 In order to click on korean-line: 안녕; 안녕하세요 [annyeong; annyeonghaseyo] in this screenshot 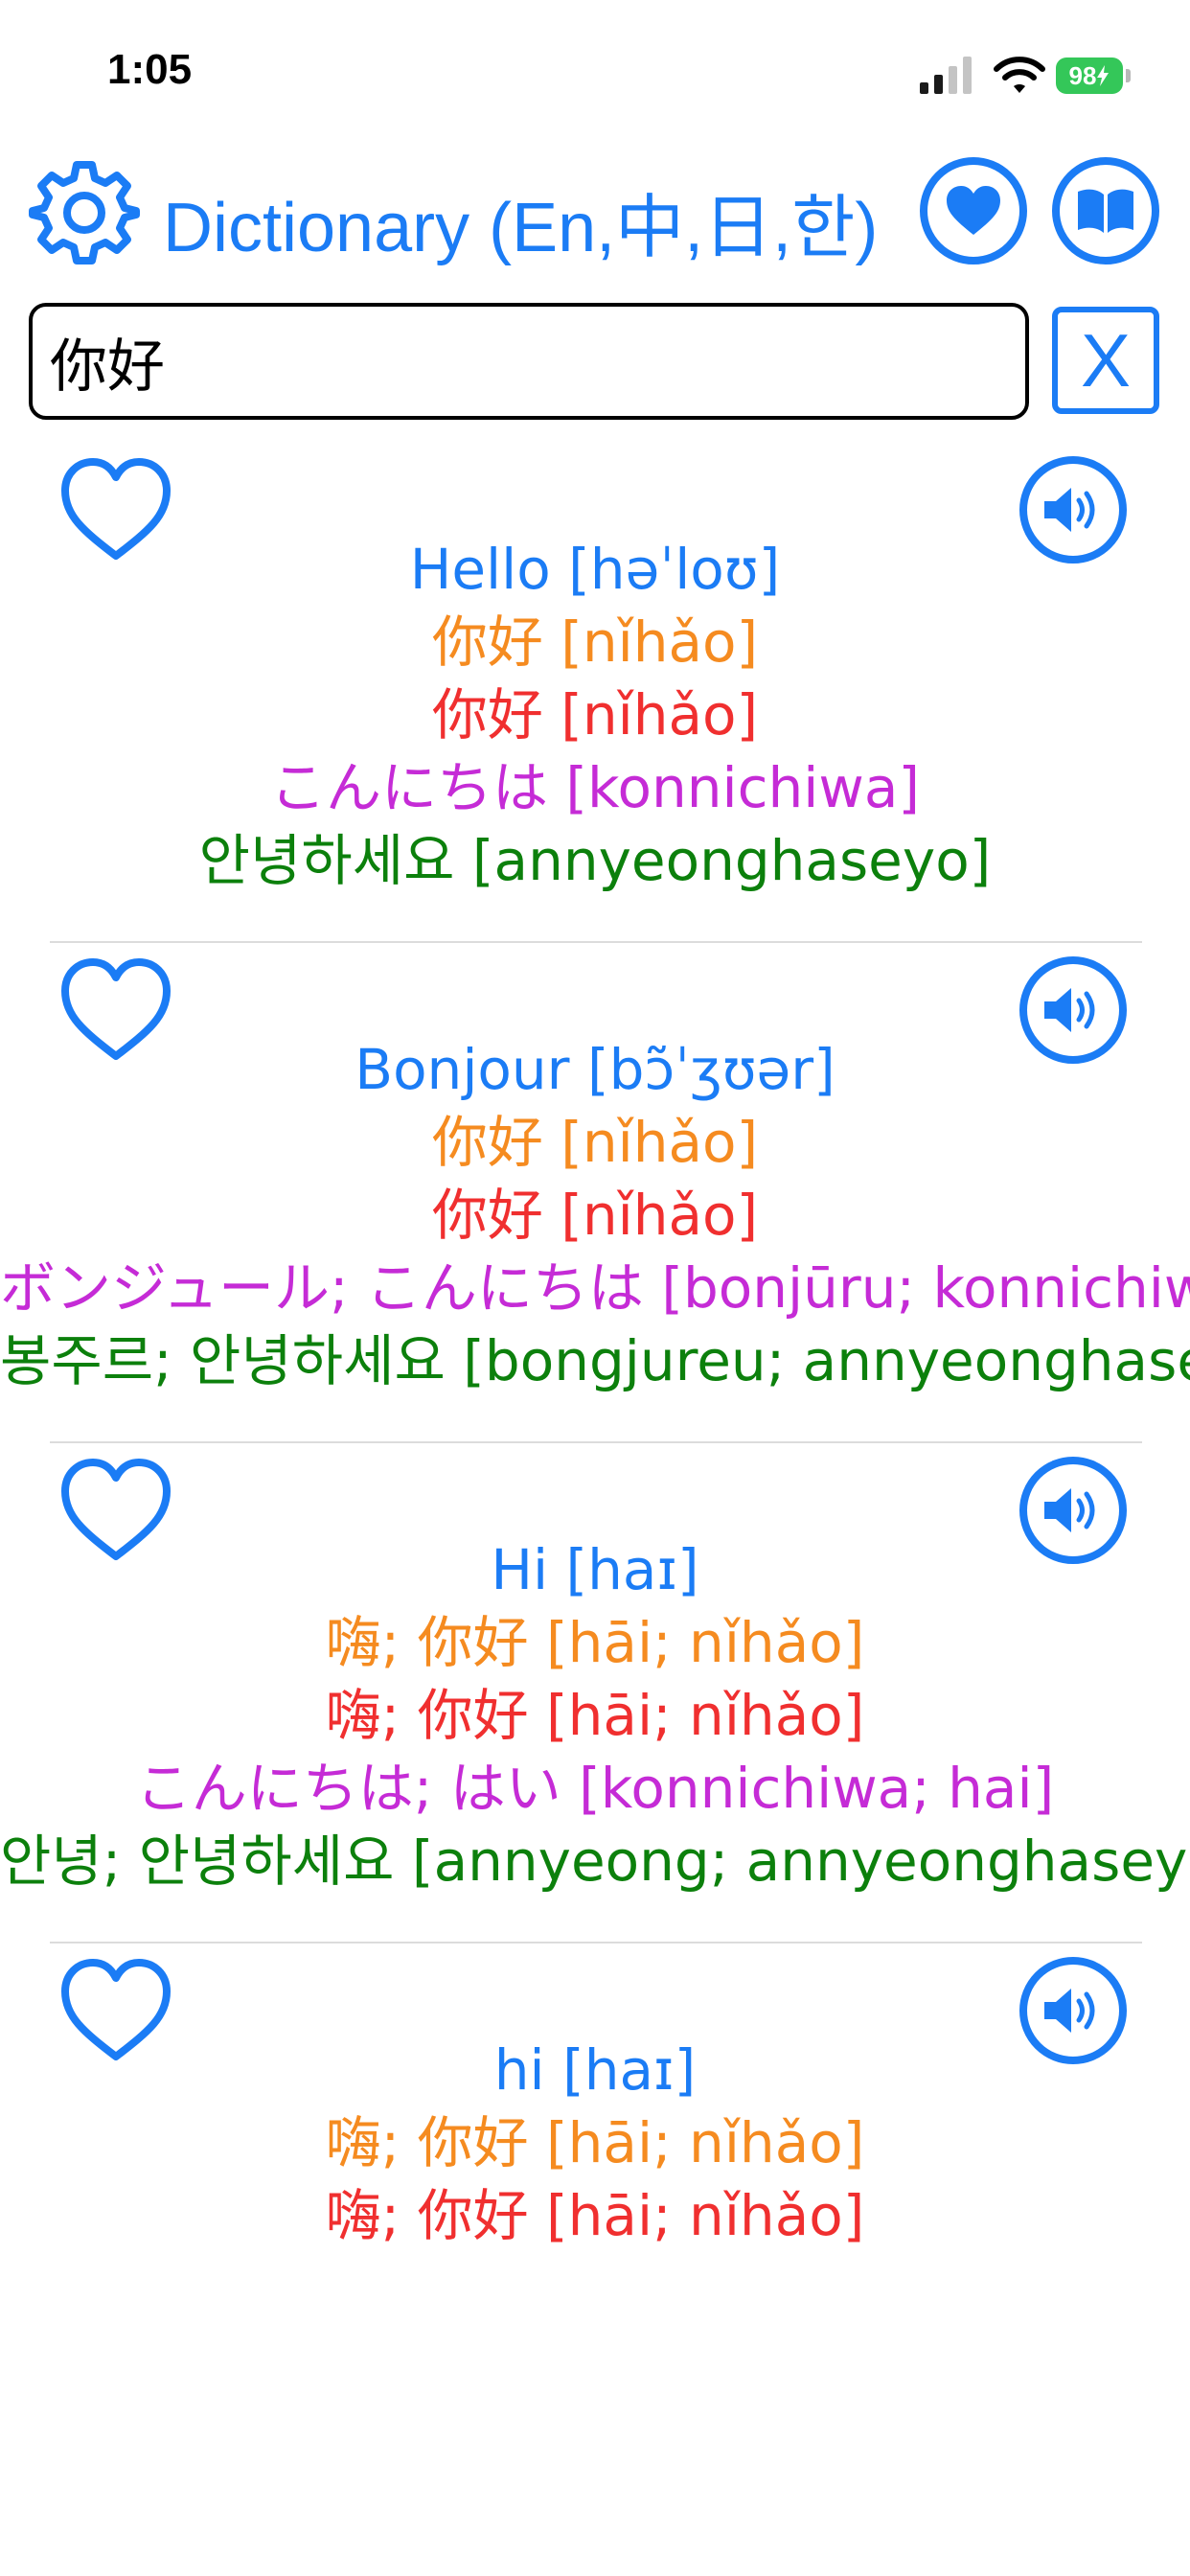, I will do `click(595, 1861)`.